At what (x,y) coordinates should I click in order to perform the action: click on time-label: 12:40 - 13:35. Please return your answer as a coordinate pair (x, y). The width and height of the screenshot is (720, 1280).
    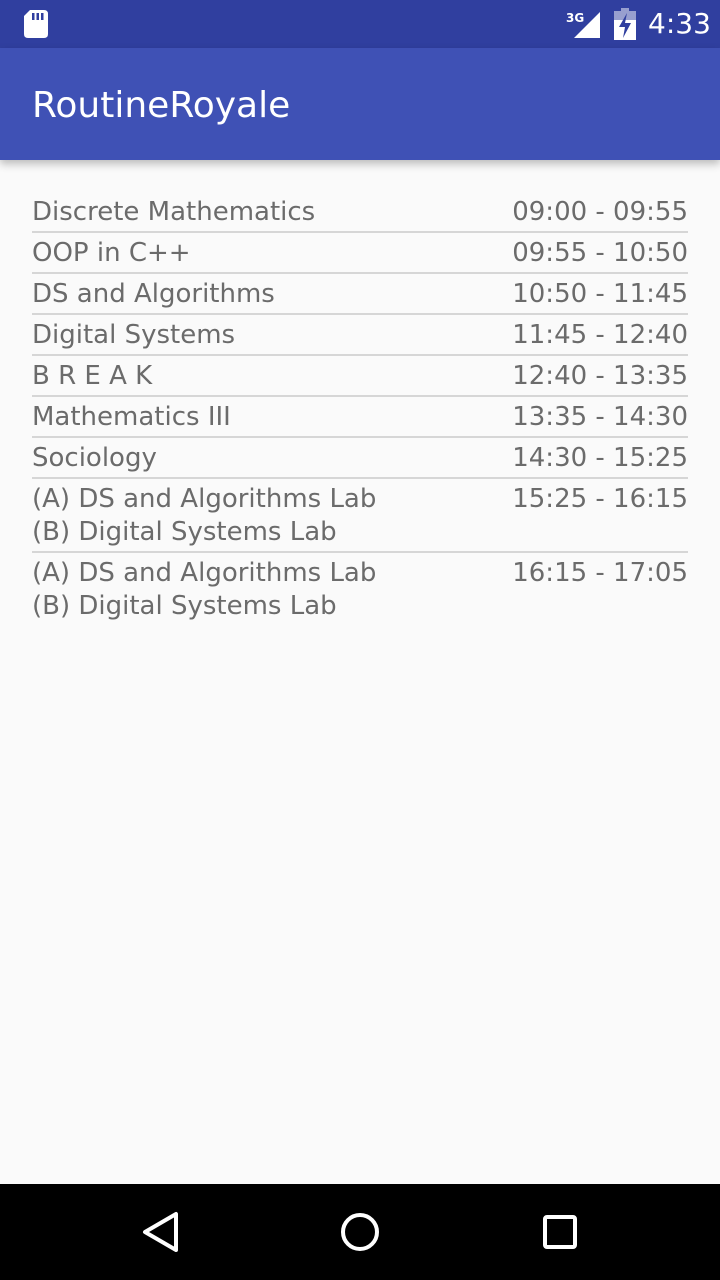
    Looking at the image, I should click on (600, 376).